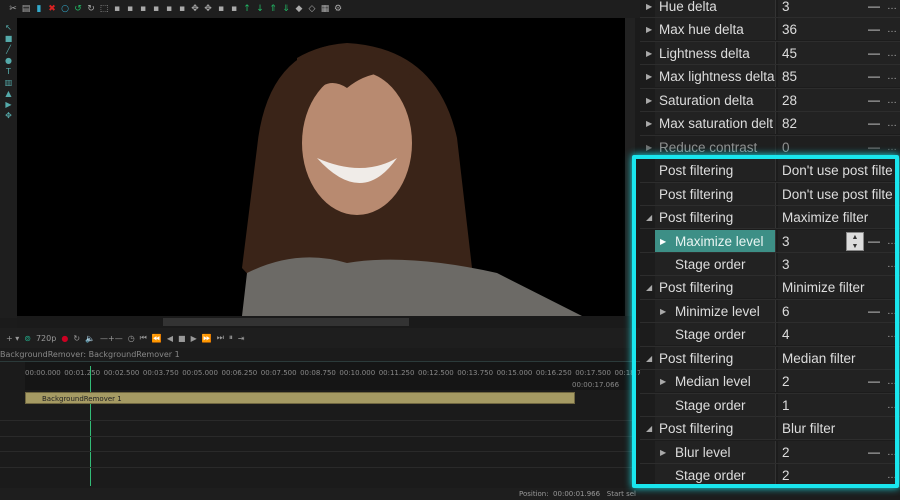 The height and width of the screenshot is (500, 900). I want to click on copy-icon: ▤, so click(26, 9).